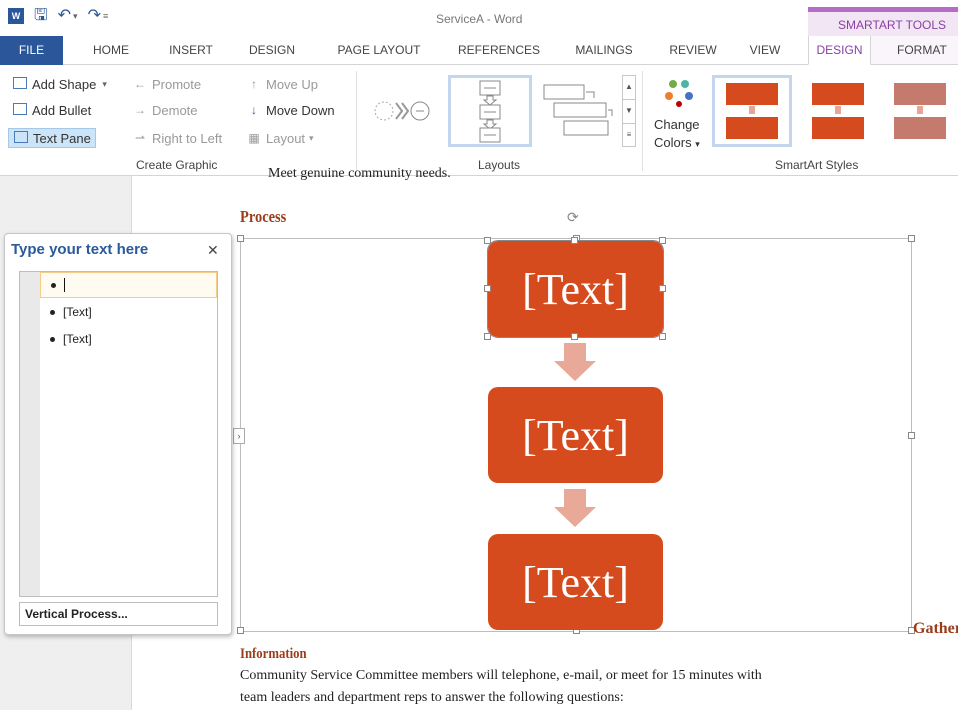 Image resolution: width=958 pixels, height=710 pixels. Describe the element at coordinates (52, 339) in the screenshot. I see `bullet-icon` at that location.